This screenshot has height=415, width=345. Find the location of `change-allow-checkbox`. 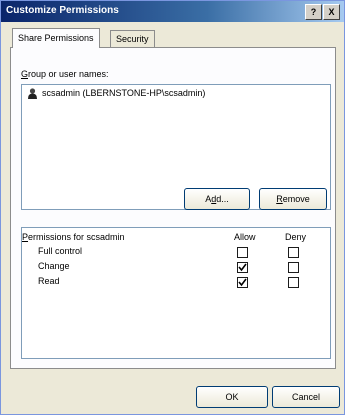

change-allow-checkbox is located at coordinates (242, 267).